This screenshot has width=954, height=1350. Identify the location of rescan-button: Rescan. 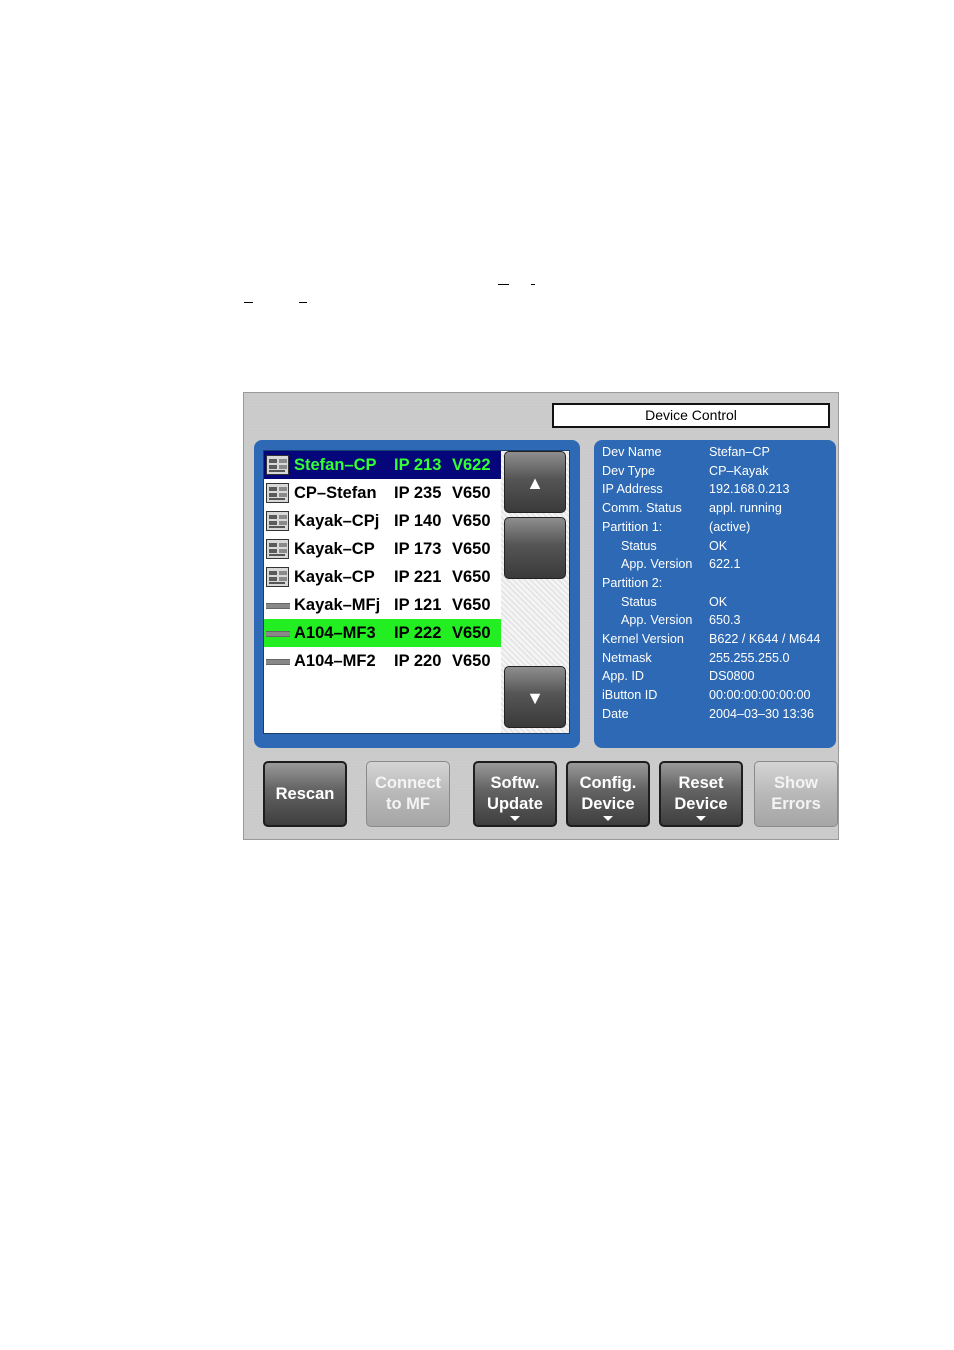
(305, 794).